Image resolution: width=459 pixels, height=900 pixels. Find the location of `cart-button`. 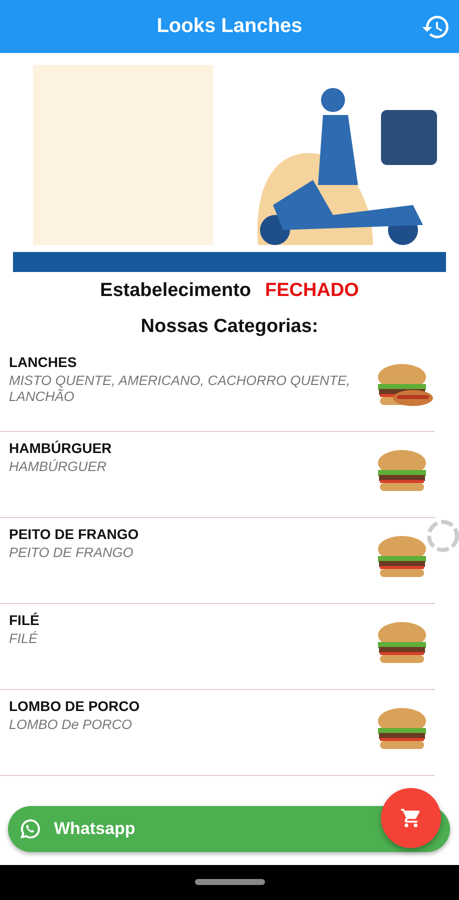

cart-button is located at coordinates (411, 818).